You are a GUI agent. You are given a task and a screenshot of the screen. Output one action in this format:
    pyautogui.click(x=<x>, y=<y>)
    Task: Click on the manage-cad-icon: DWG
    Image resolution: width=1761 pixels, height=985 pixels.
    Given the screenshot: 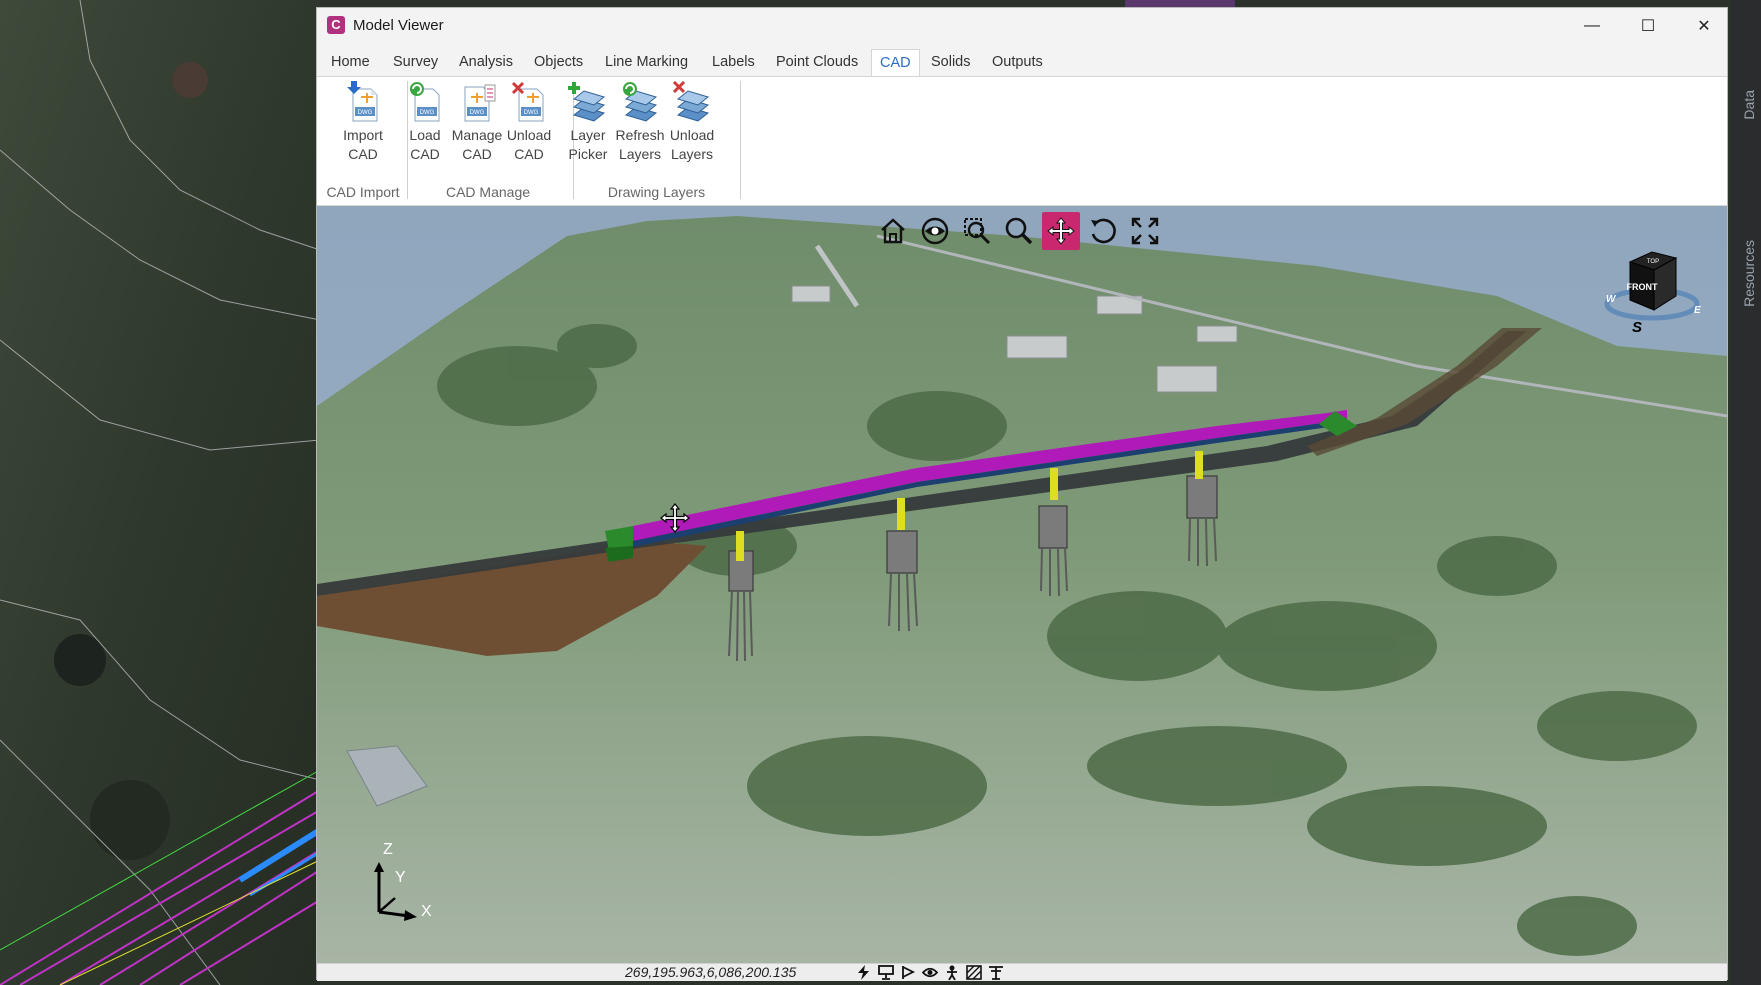 What is the action you would take?
    pyautogui.click(x=480, y=103)
    